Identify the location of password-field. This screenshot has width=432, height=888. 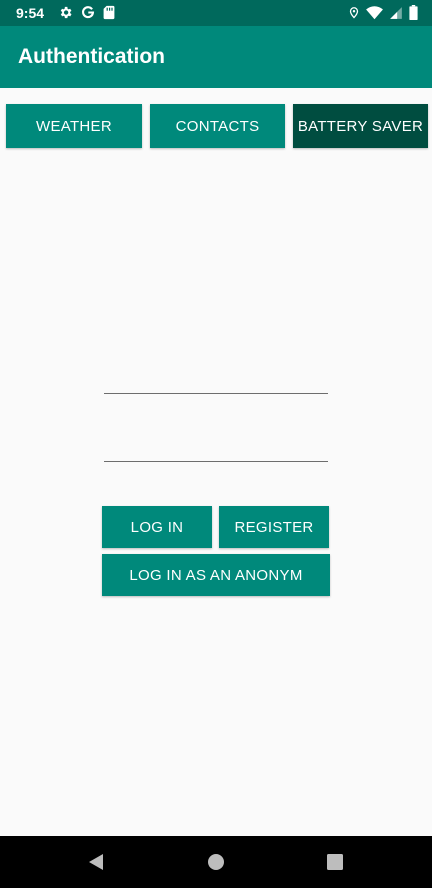
(216, 446).